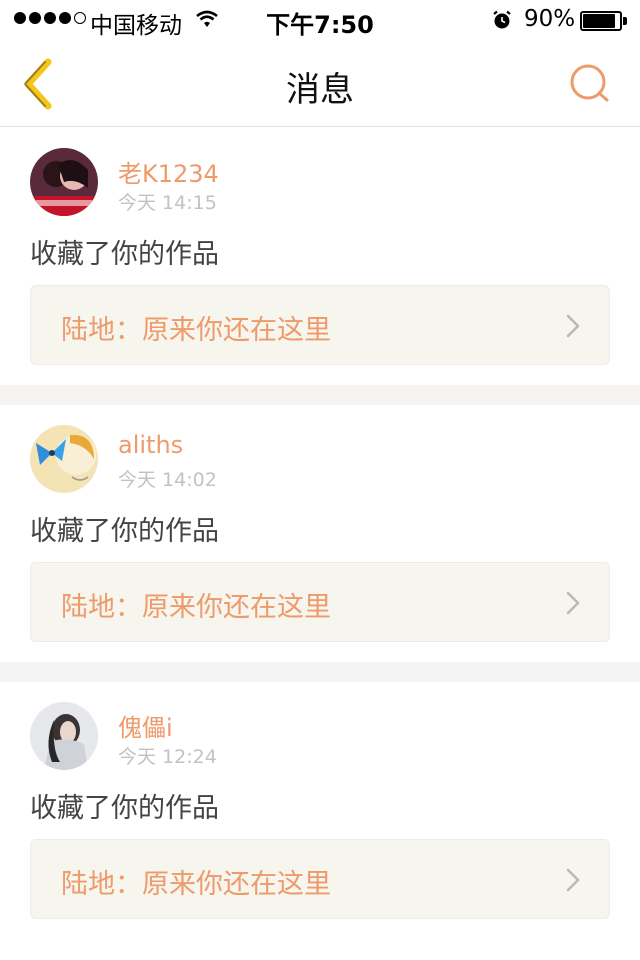 The width and height of the screenshot is (640, 960). Describe the element at coordinates (167, 757) in the screenshot. I see `timestamp: 今天 12:24` at that location.